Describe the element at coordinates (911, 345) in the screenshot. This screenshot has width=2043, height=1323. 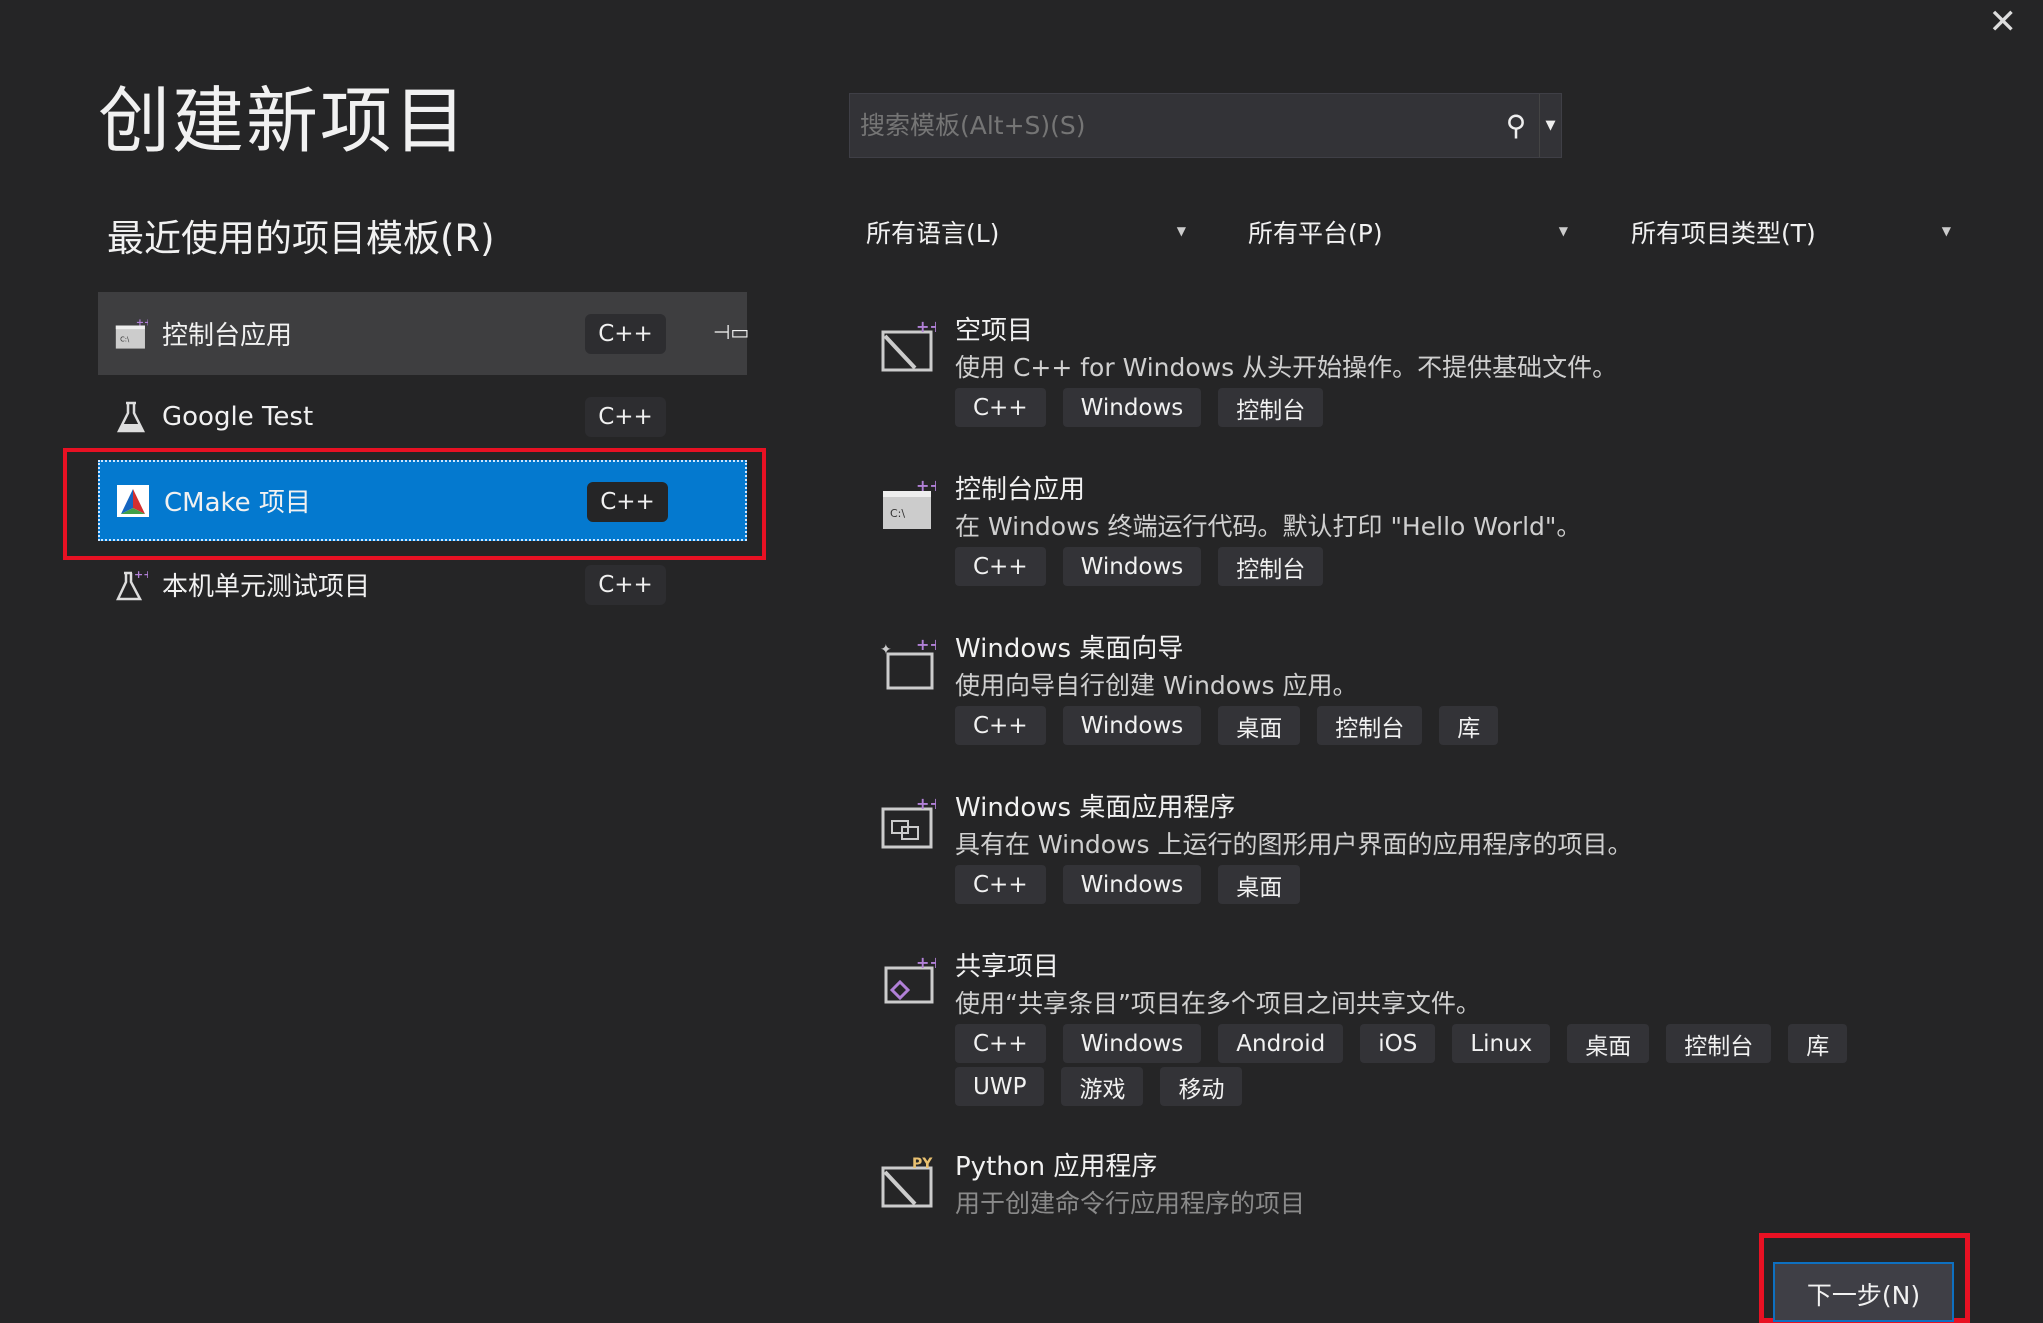
I see `empty-project-icon: ++` at that location.